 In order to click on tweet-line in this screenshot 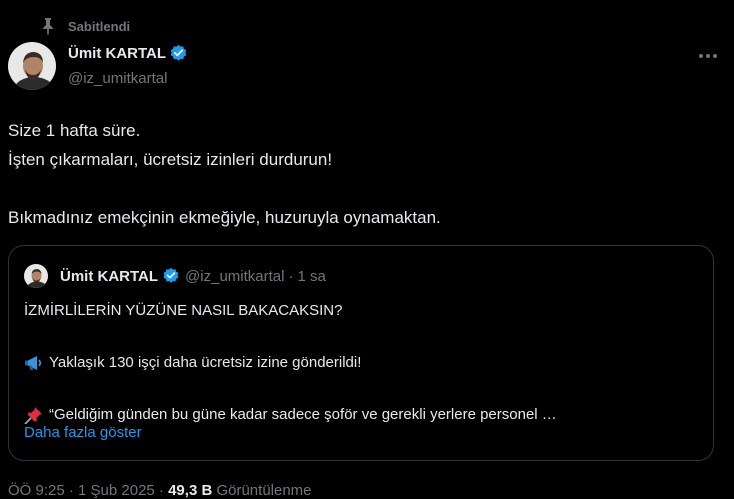, I will do `click(363, 188)`.